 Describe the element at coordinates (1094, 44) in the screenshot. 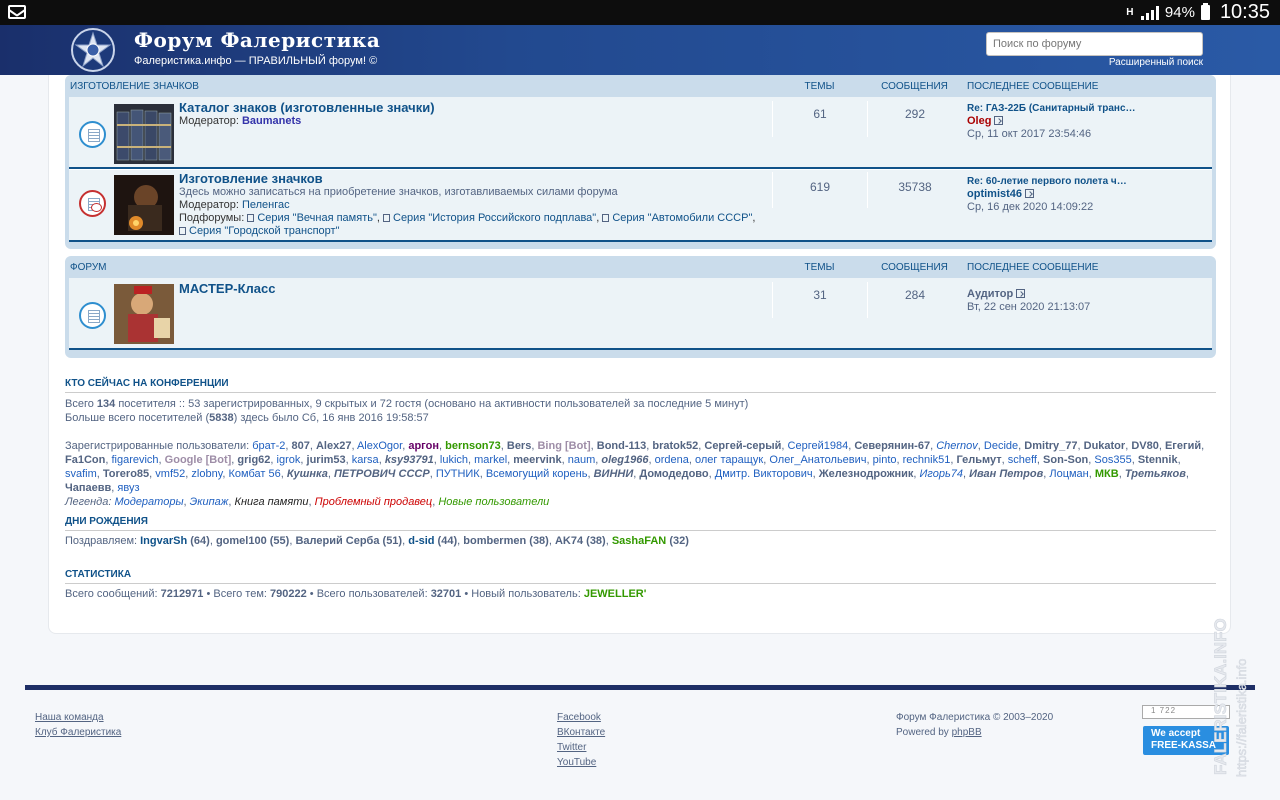

I see `search-input` at that location.